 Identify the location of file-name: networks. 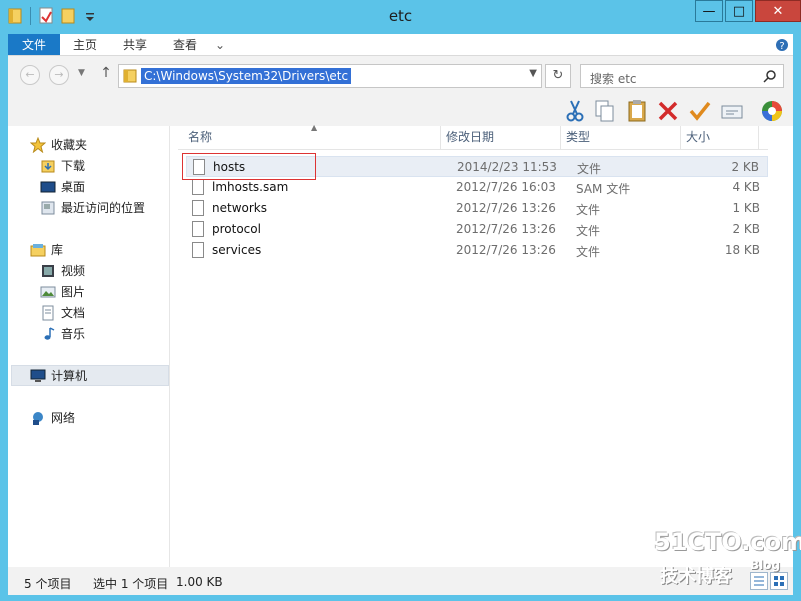
(239, 208).